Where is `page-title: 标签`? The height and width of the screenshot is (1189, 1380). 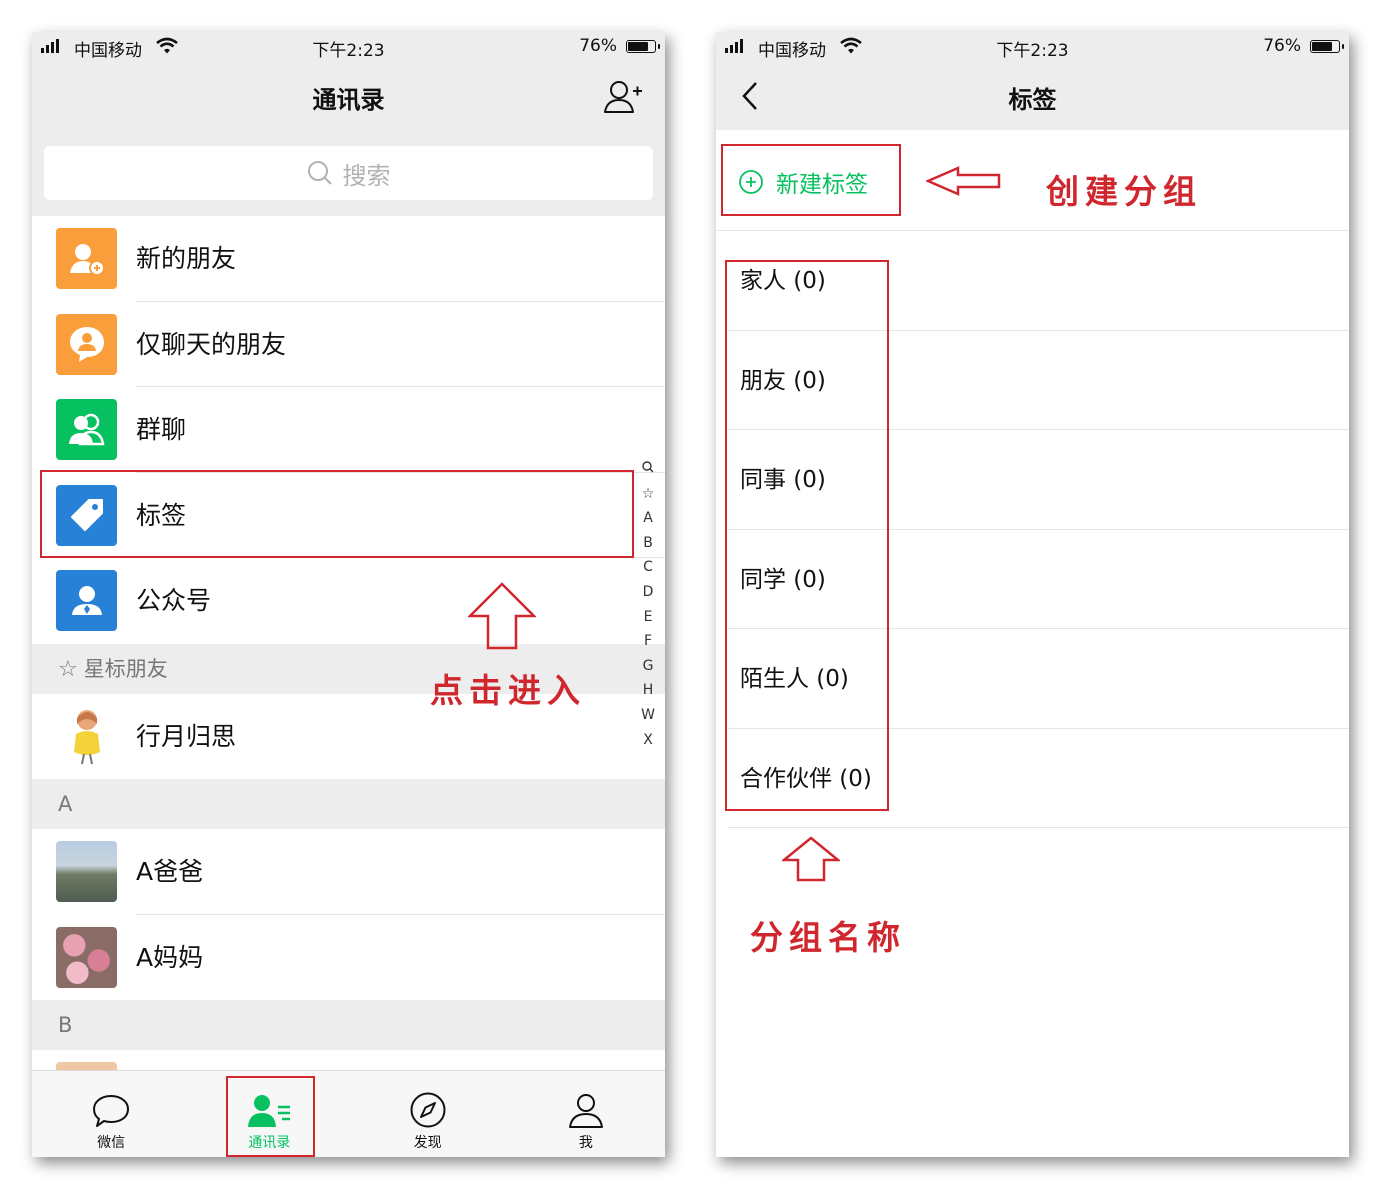 page-title: 标签 is located at coordinates (1032, 100).